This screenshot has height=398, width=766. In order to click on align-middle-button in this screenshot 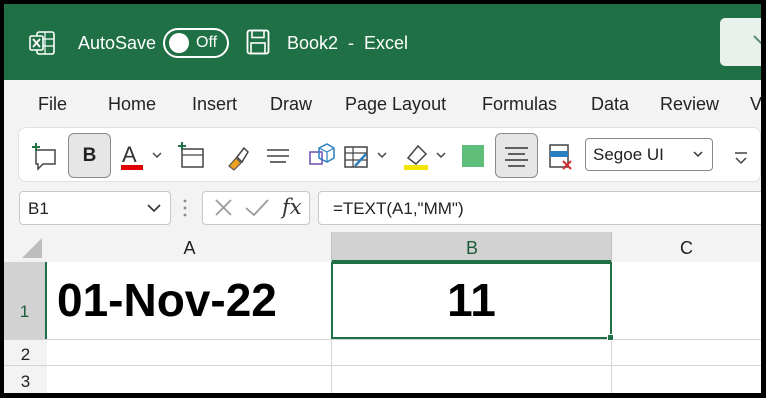, I will do `click(278, 156)`.